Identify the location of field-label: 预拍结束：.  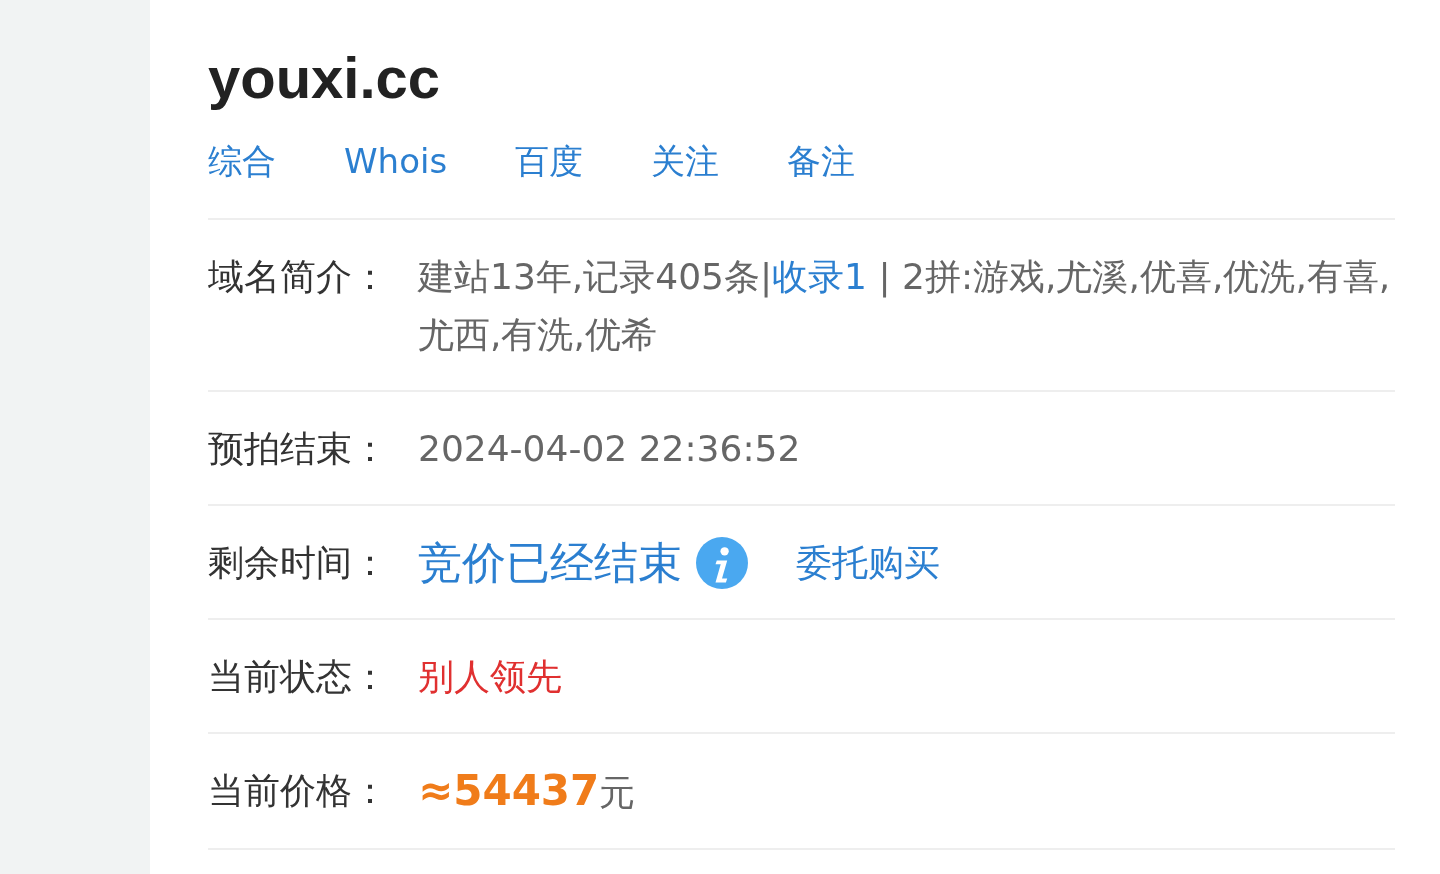
(298, 449).